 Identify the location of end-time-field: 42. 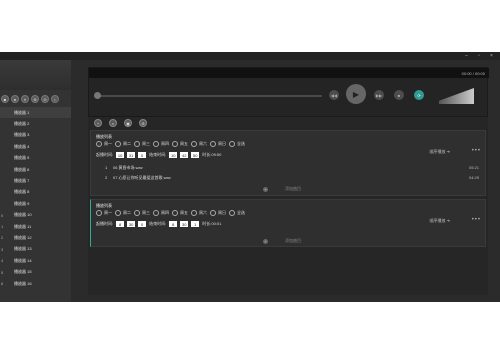
(184, 155).